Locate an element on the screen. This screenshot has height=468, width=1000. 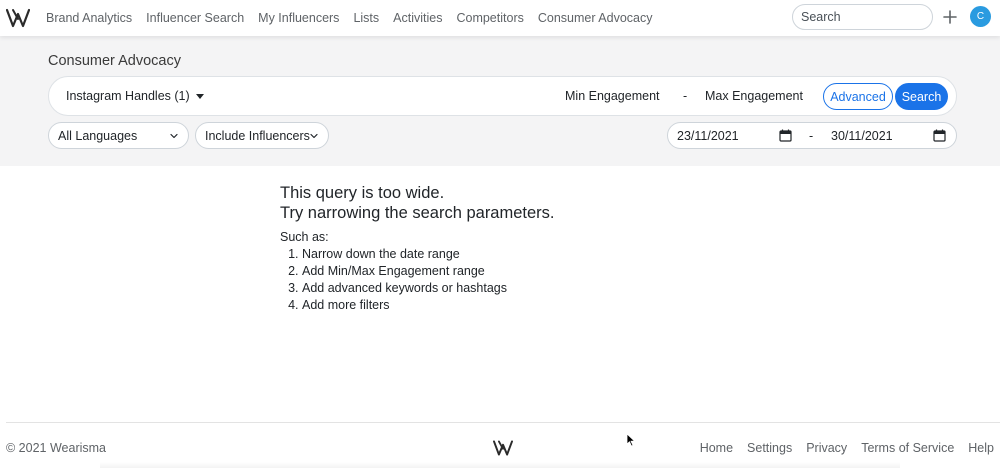
nav-my-influencers: My Influencers is located at coordinates (298, 18).